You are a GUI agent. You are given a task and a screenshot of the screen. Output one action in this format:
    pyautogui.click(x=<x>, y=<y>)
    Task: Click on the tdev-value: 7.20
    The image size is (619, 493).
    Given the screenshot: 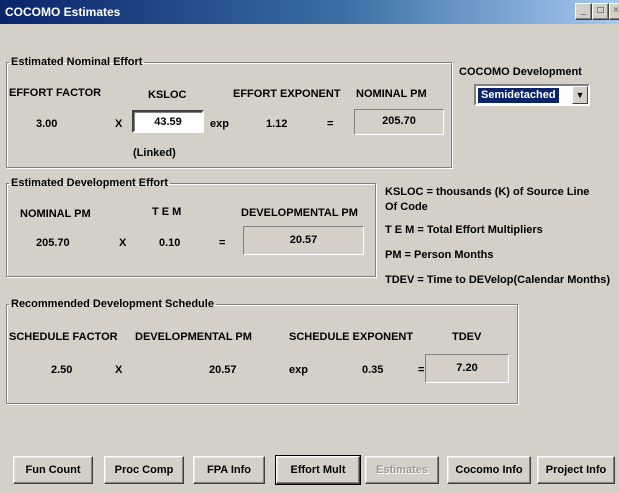 What is the action you would take?
    pyautogui.click(x=467, y=368)
    